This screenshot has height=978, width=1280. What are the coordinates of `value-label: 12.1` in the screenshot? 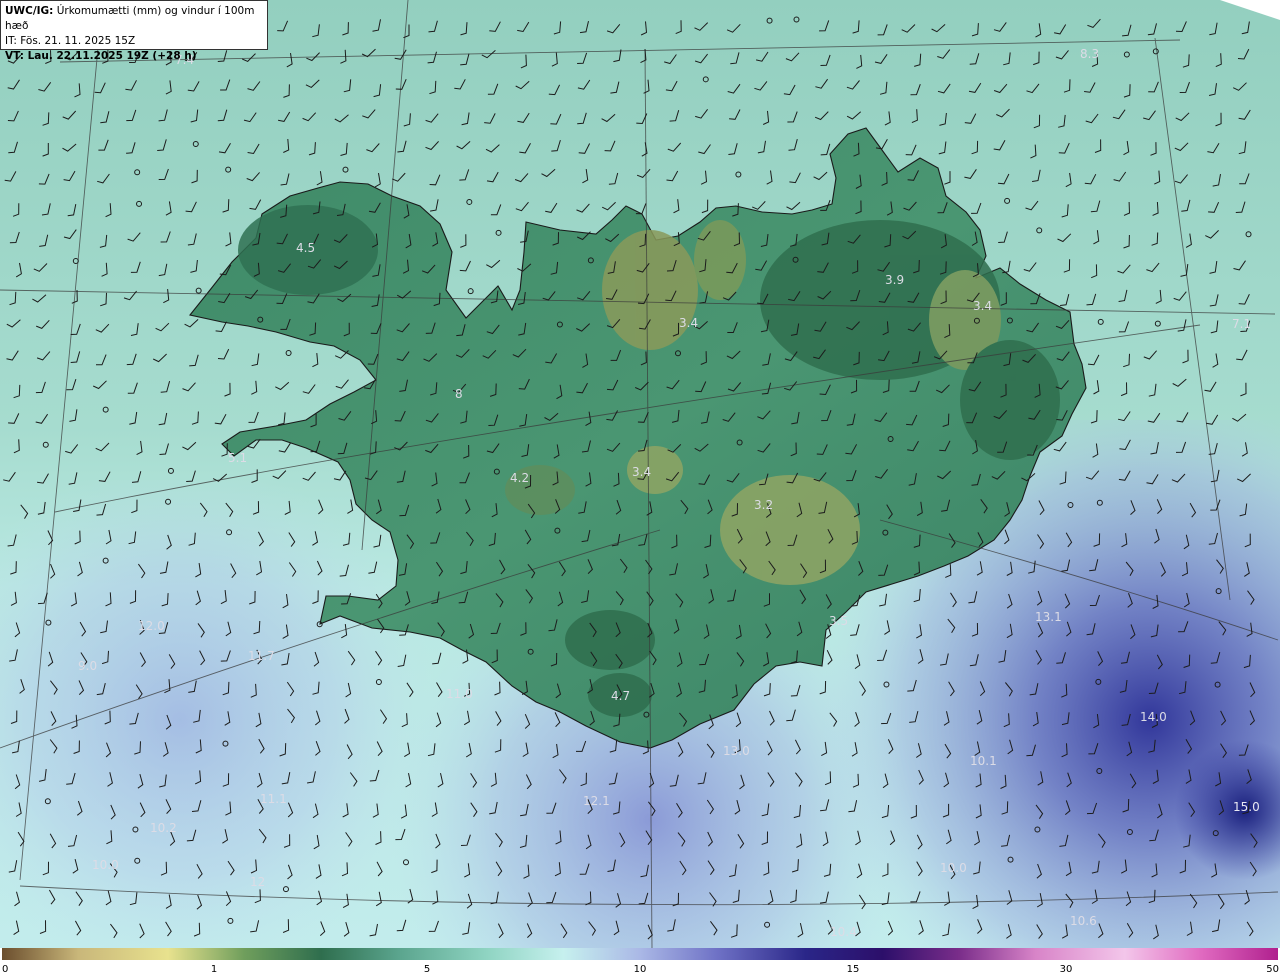 It's located at (596, 801).